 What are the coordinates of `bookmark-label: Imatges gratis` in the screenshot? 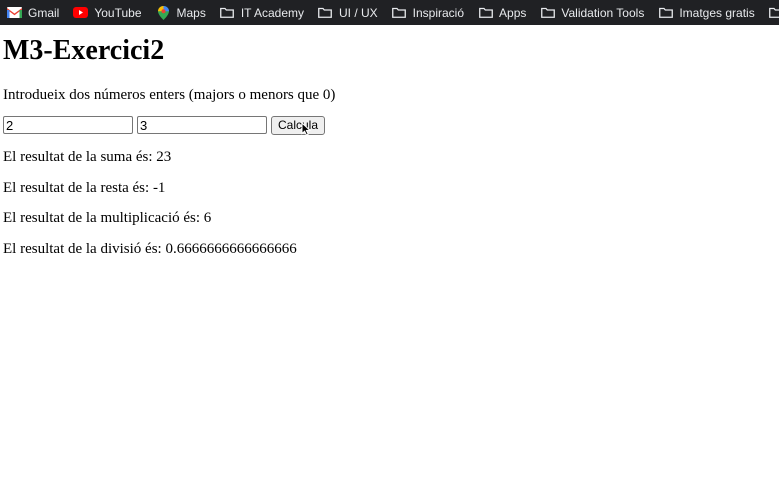 It's located at (717, 12).